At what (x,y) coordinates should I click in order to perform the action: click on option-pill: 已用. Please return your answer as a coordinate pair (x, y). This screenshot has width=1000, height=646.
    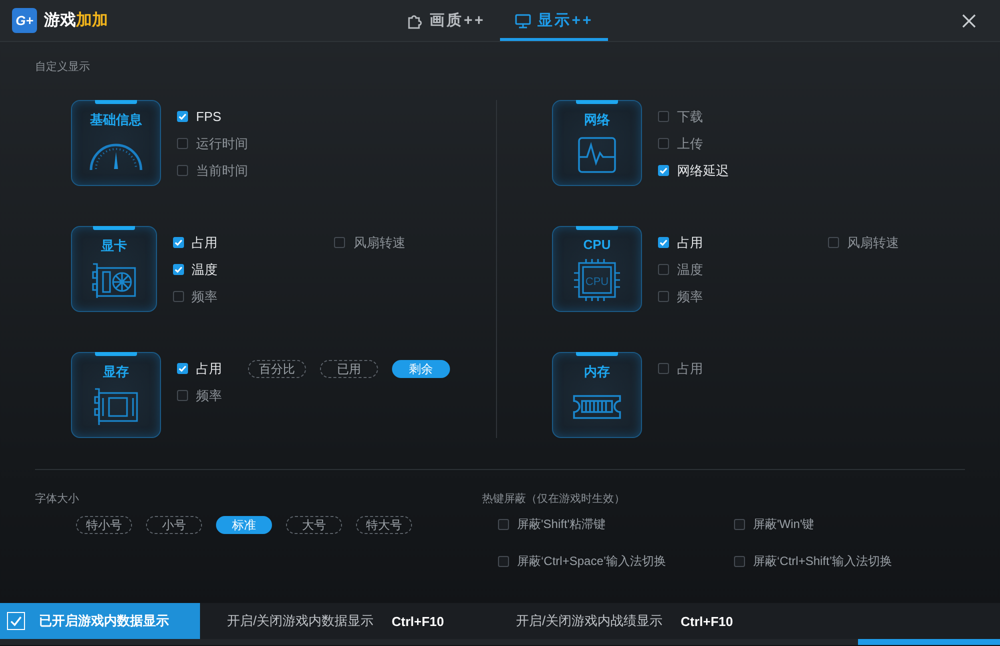
    Looking at the image, I should click on (349, 369).